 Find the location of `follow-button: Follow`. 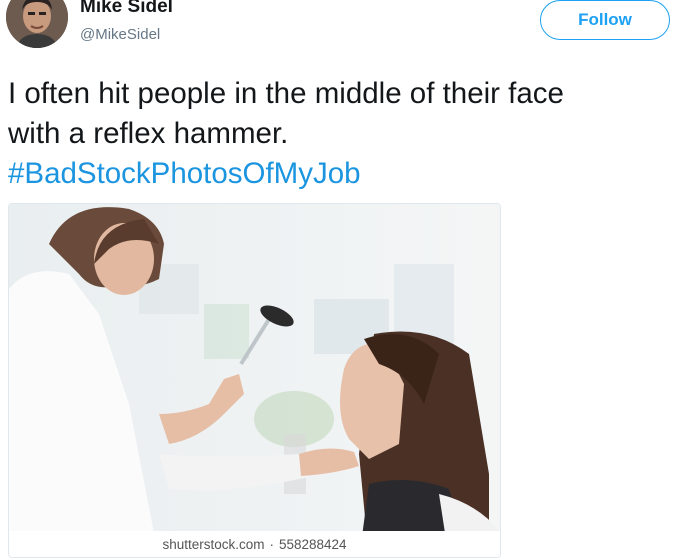

follow-button: Follow is located at coordinates (605, 20).